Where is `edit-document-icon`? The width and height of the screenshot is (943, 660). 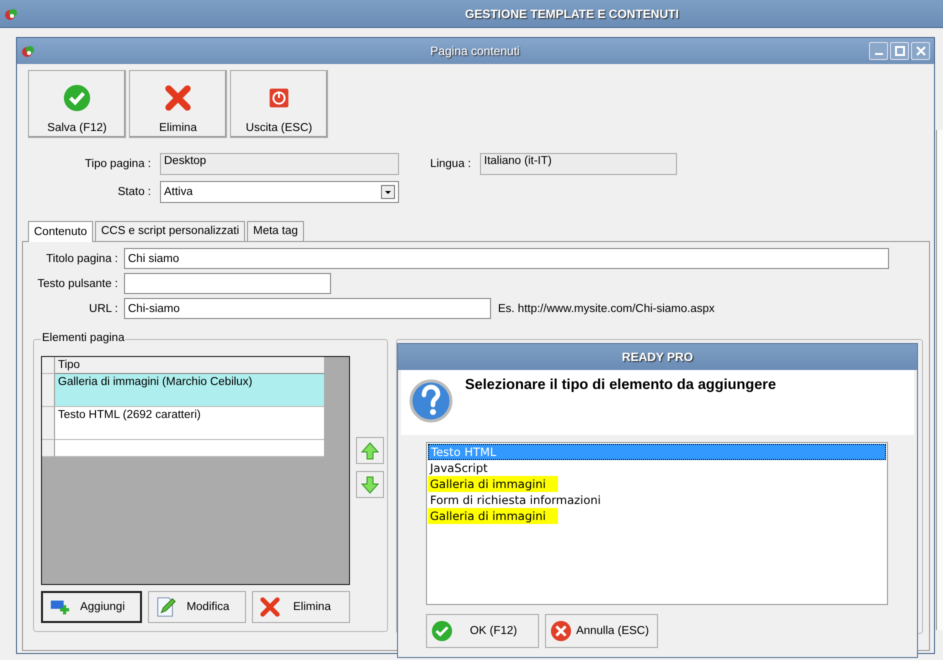
edit-document-icon is located at coordinates (166, 607).